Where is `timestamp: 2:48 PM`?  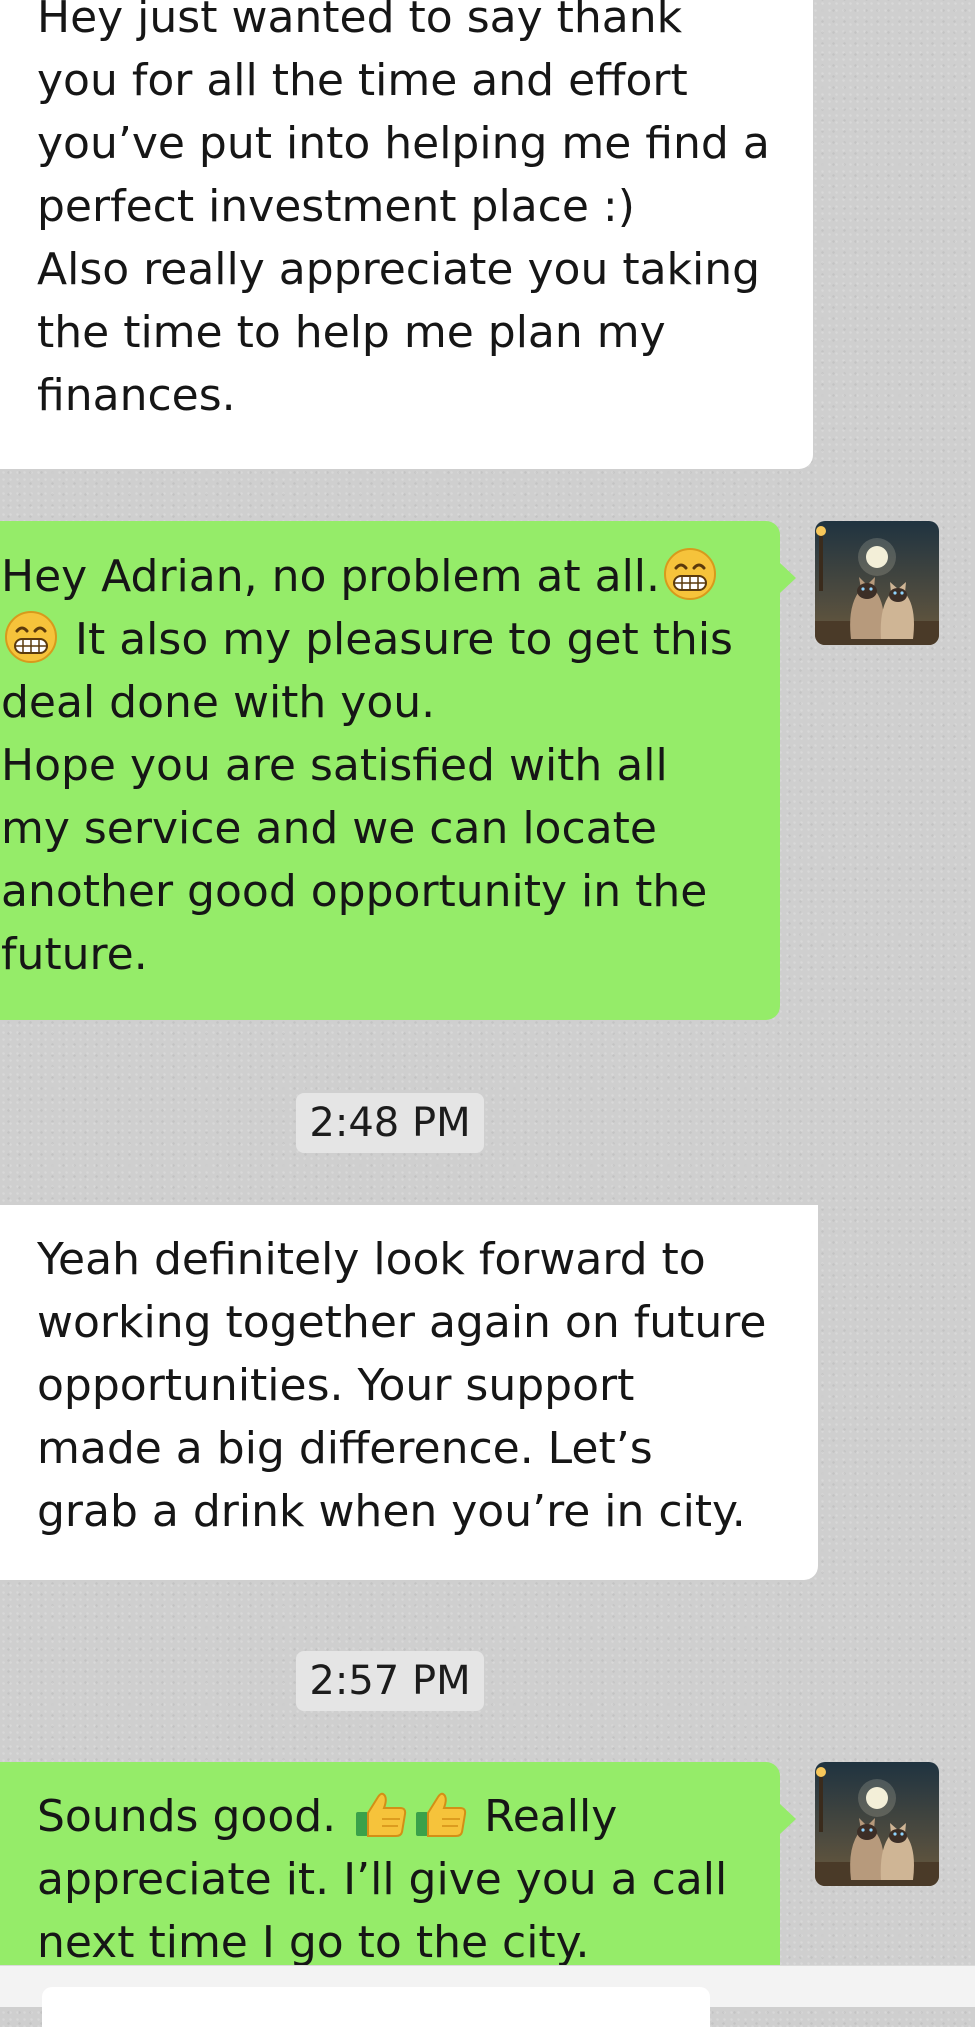 timestamp: 2:48 PM is located at coordinates (390, 1123).